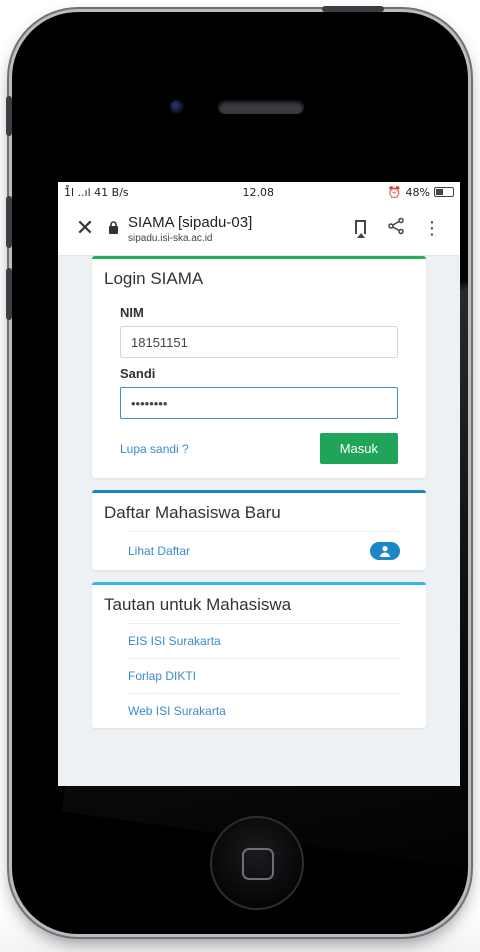 This screenshot has height=952, width=480. I want to click on address-box: SIAMA [sipadu-03] sipadu.isi-ska.ac.id, so click(235, 229).